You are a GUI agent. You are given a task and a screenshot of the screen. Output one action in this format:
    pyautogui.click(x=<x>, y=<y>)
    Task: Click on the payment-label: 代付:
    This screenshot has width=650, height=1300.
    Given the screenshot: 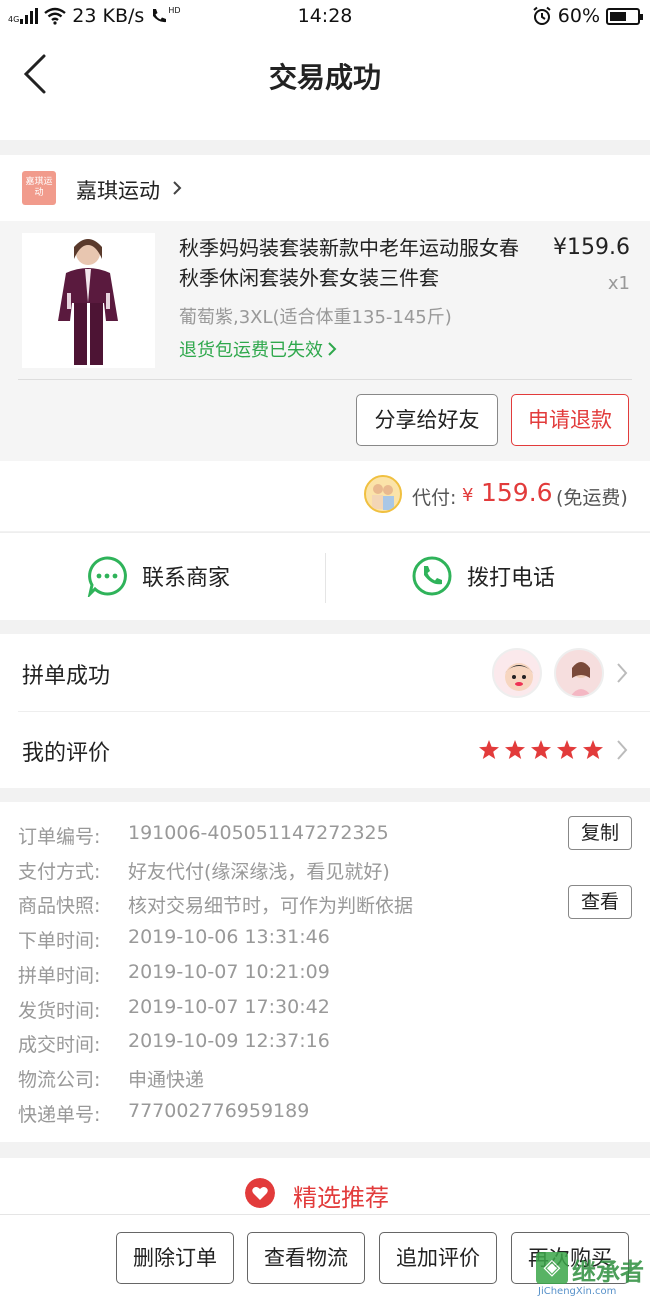 What is the action you would take?
    pyautogui.click(x=434, y=498)
    